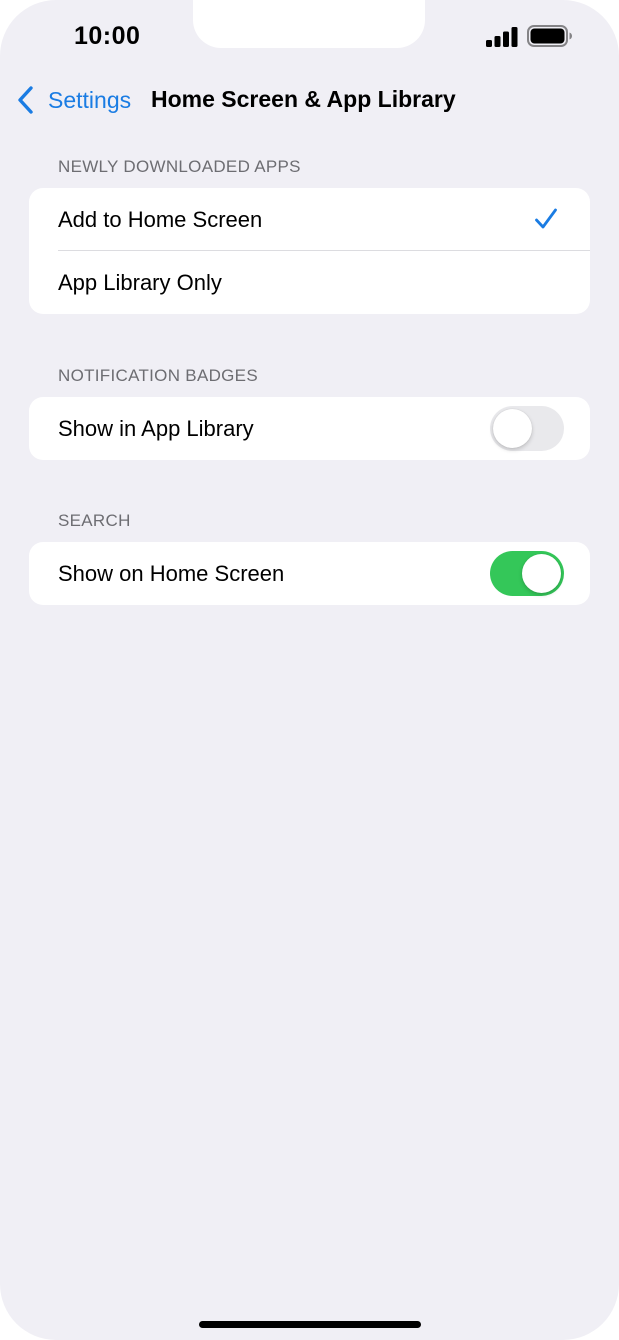 Image resolution: width=619 pixels, height=1340 pixels. Describe the element at coordinates (90, 99) in the screenshot. I see `back-button-label: Settings` at that location.